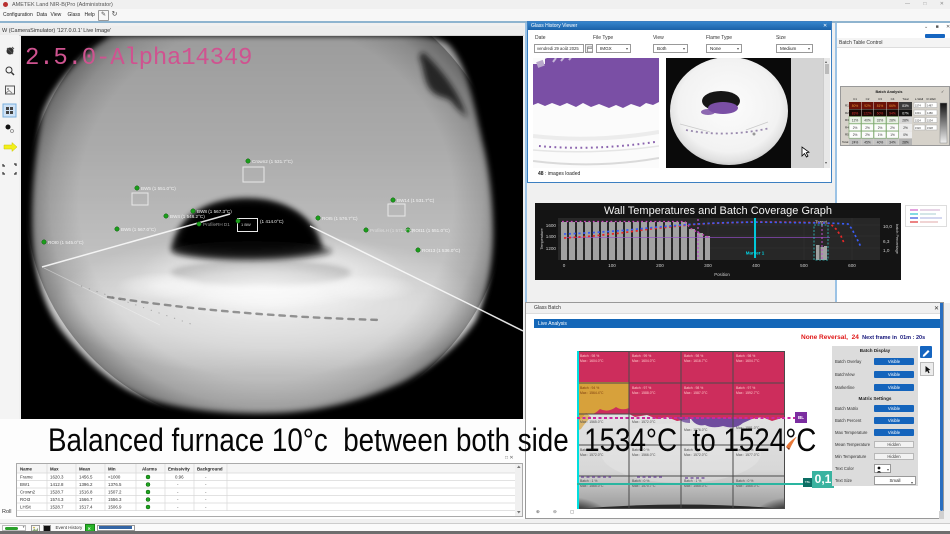 This screenshot has width=950, height=534. I want to click on svg-text: Crown2, so click(28, 492).